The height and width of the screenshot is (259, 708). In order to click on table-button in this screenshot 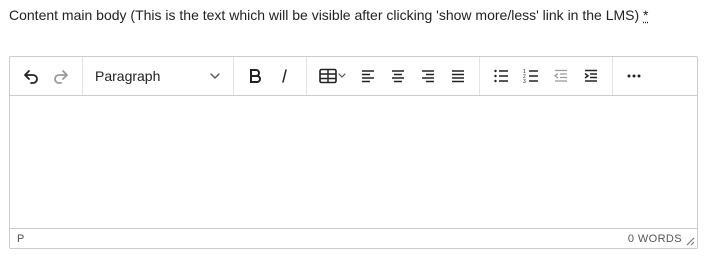, I will do `click(333, 76)`.